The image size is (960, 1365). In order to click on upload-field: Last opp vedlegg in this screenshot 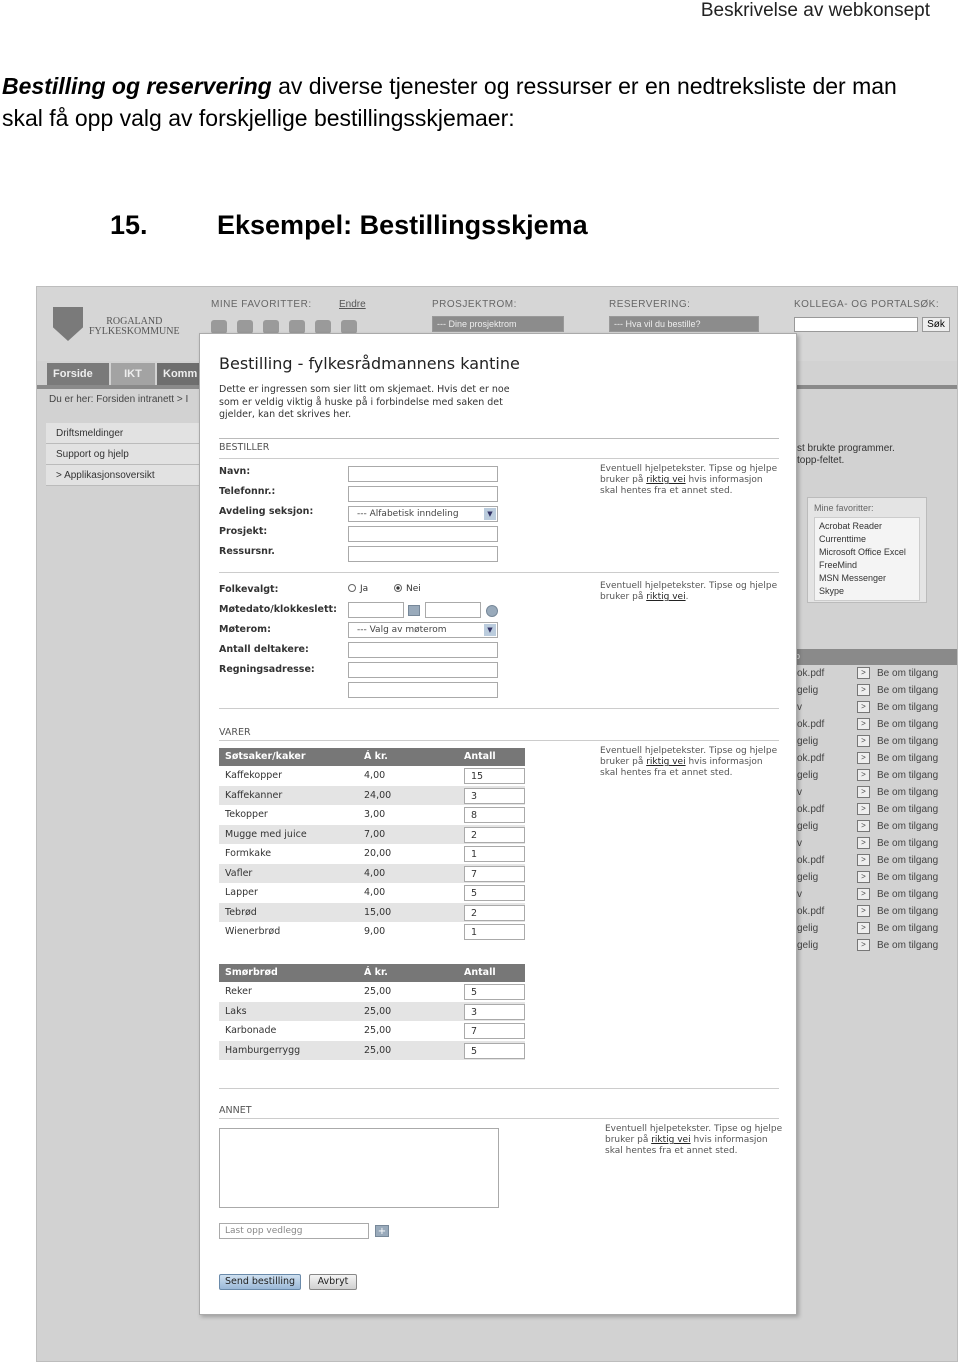, I will do `click(294, 1231)`.